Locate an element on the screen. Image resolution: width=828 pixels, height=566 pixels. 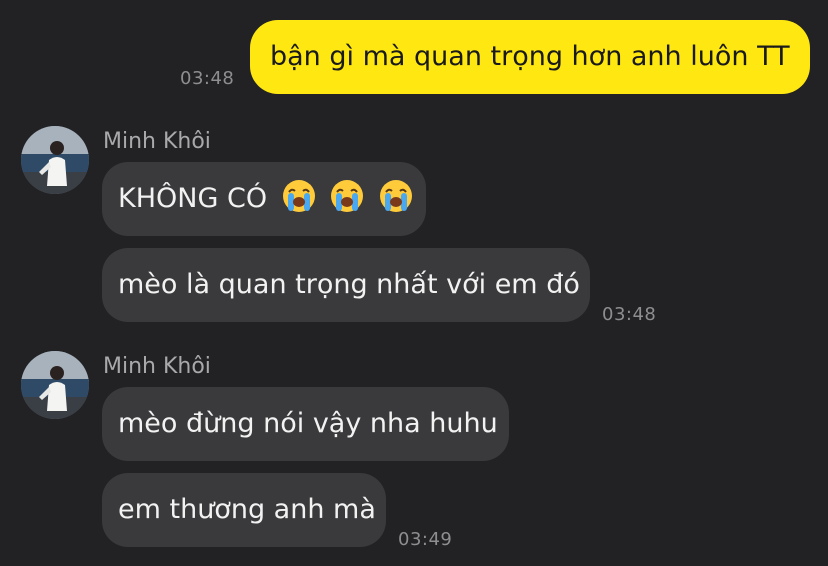
message-text: KHÔNG CÓ is located at coordinates (193, 198).